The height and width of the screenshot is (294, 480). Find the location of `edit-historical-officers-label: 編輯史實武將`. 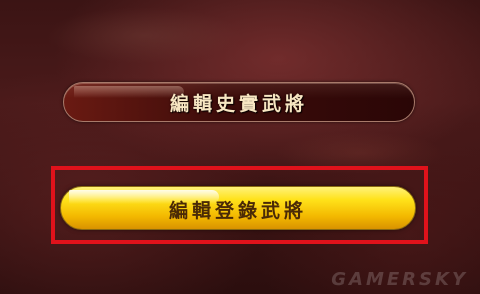

edit-historical-officers-label: 編輯史實武將 is located at coordinates (238, 103).